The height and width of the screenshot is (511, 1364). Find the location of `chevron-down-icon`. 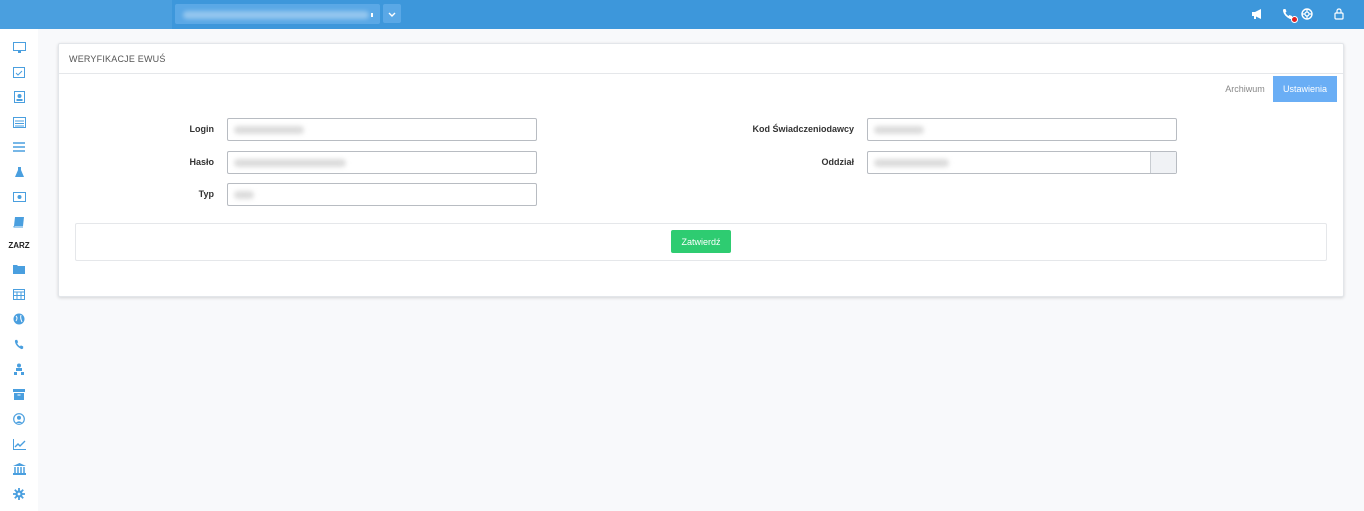

chevron-down-icon is located at coordinates (392, 14).